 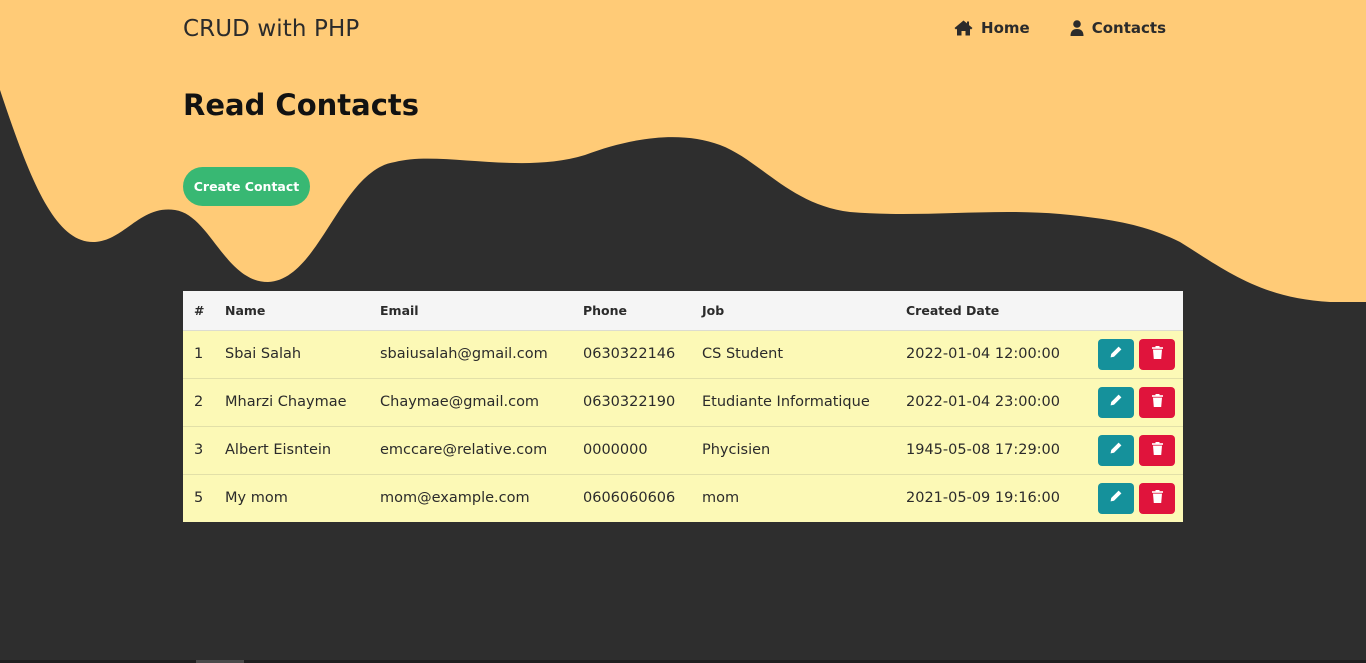 What do you see at coordinates (199, 402) in the screenshot?
I see `cell-id: 2` at bounding box center [199, 402].